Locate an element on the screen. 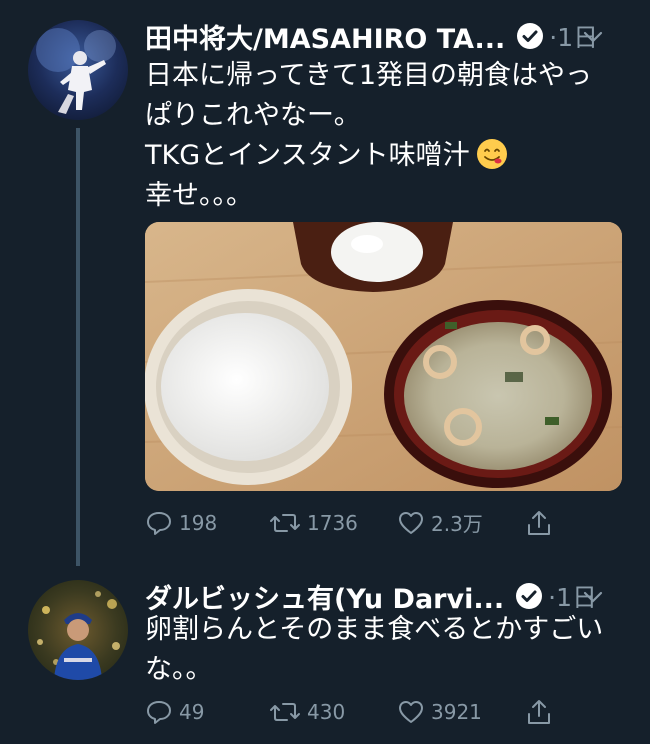  retweet-button: 1736 is located at coordinates (333, 523).